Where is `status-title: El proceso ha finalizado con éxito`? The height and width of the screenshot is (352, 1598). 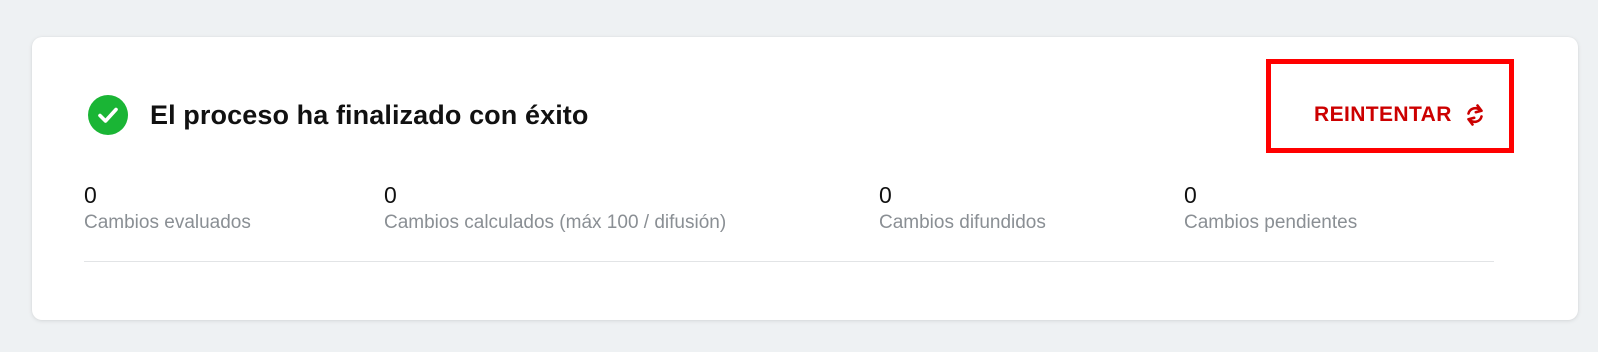 status-title: El proceso ha finalizado con éxito is located at coordinates (369, 114).